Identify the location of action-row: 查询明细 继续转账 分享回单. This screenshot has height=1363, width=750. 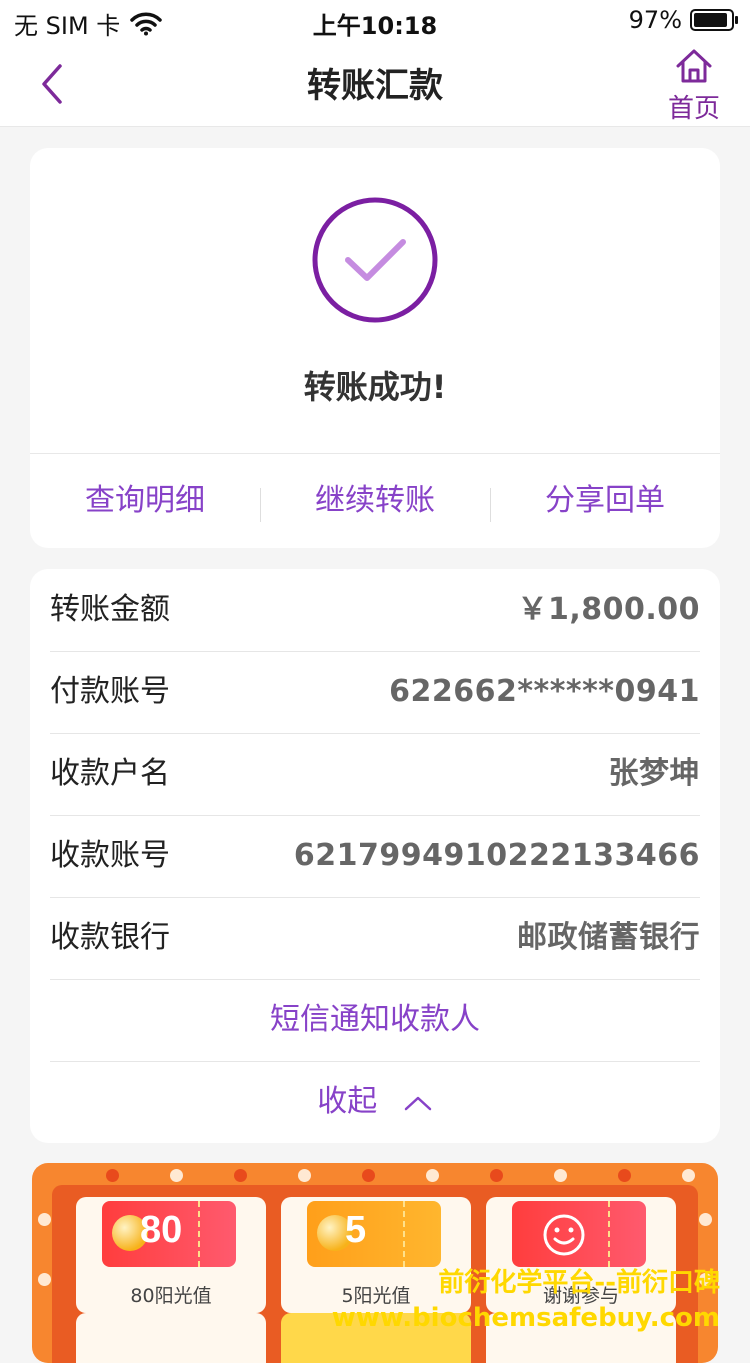
(375, 501).